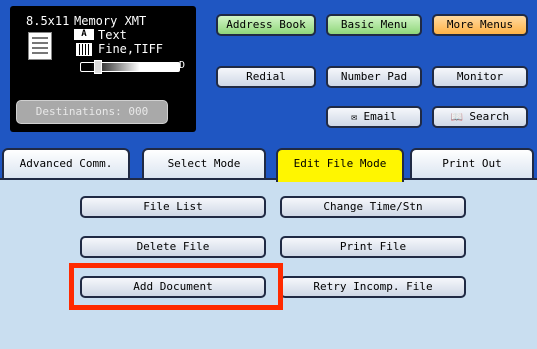 The height and width of the screenshot is (349, 537). What do you see at coordinates (489, 116) in the screenshot?
I see `search-label: Search` at bounding box center [489, 116].